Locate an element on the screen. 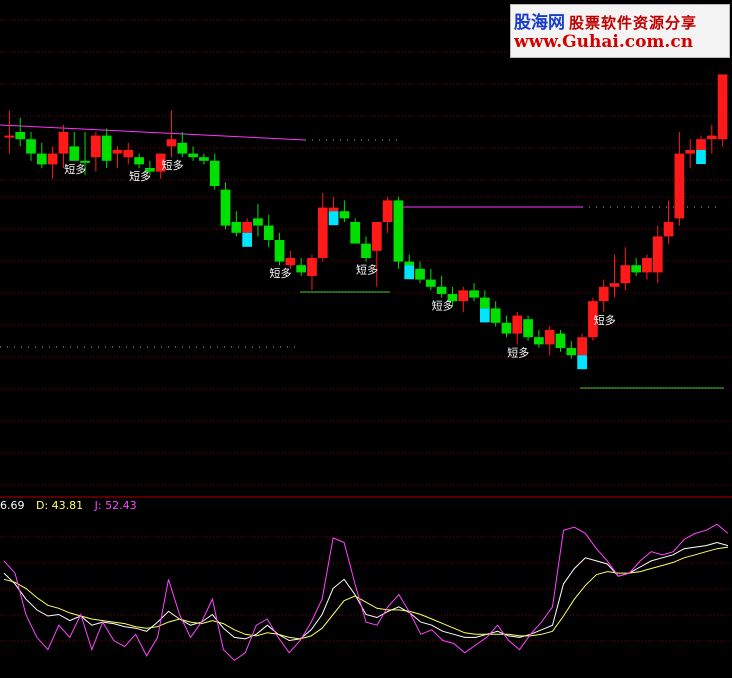 The width and height of the screenshot is (732, 678). watermark-logo: 股海网 股票软件资源分享 www.Guhai.com.cn is located at coordinates (620, 31).